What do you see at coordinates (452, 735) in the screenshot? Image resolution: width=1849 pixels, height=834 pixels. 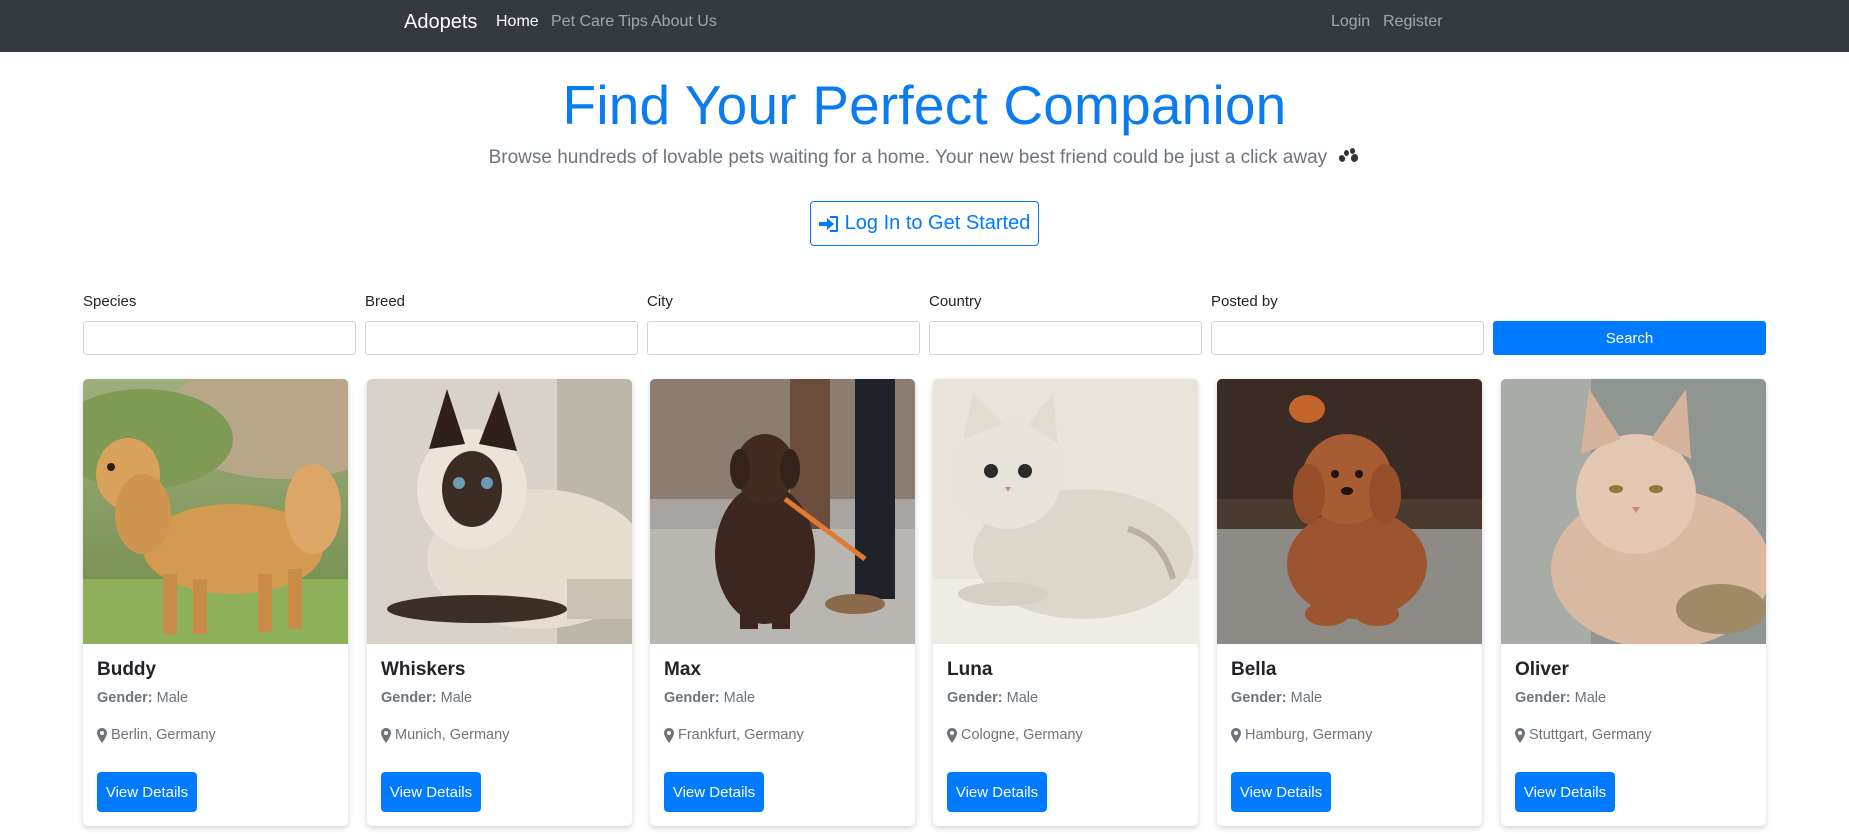 I see `location-text: Munich, Germany` at bounding box center [452, 735].